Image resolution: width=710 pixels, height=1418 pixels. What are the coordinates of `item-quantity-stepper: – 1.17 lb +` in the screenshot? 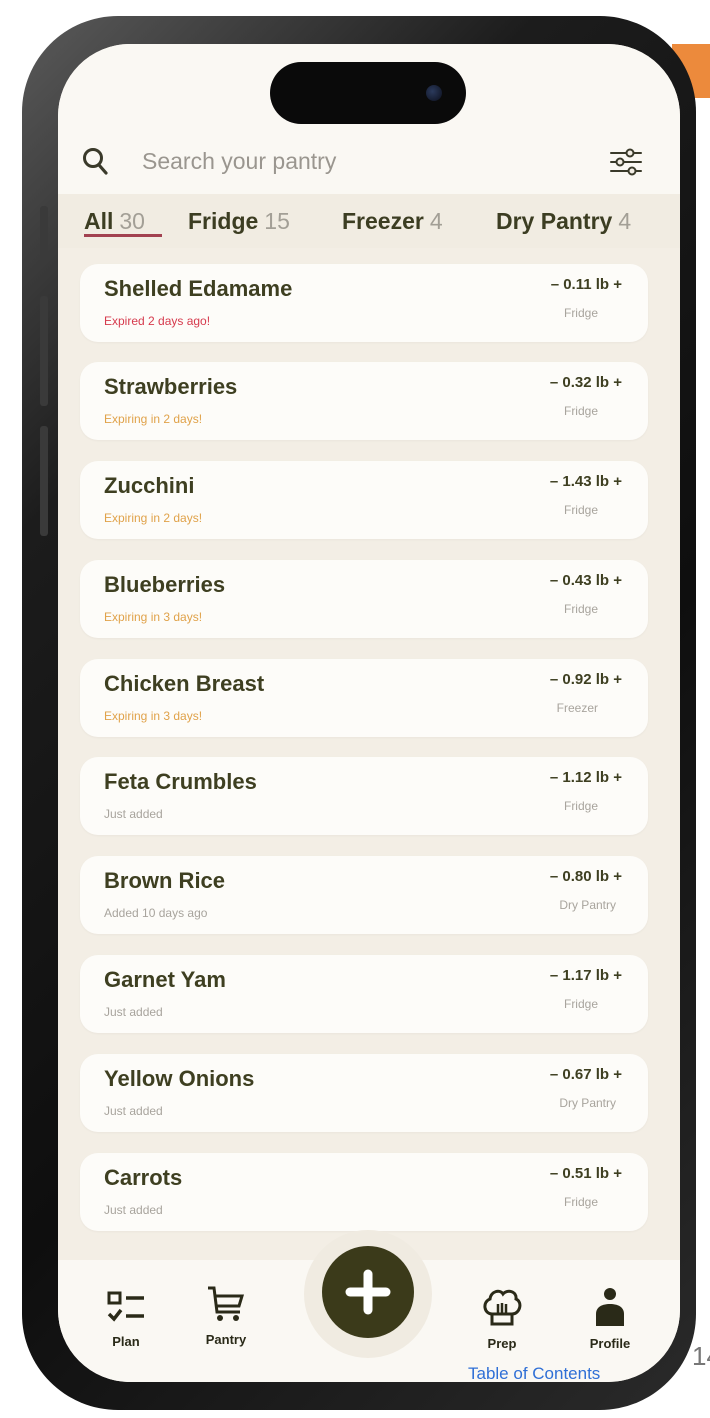 It's located at (586, 975).